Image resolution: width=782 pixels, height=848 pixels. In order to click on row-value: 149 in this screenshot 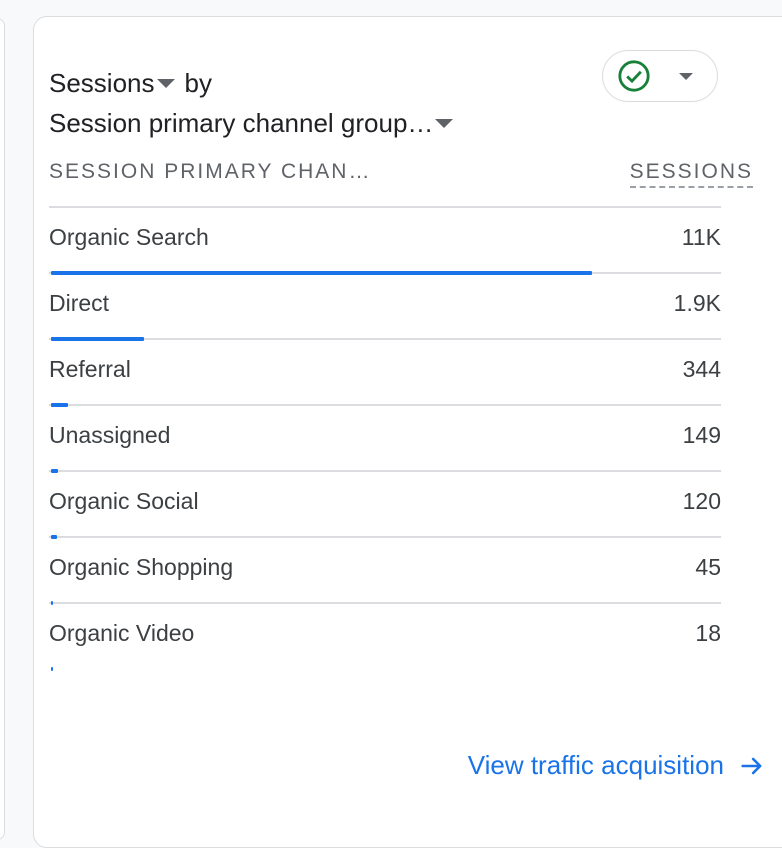, I will do `click(701, 435)`.